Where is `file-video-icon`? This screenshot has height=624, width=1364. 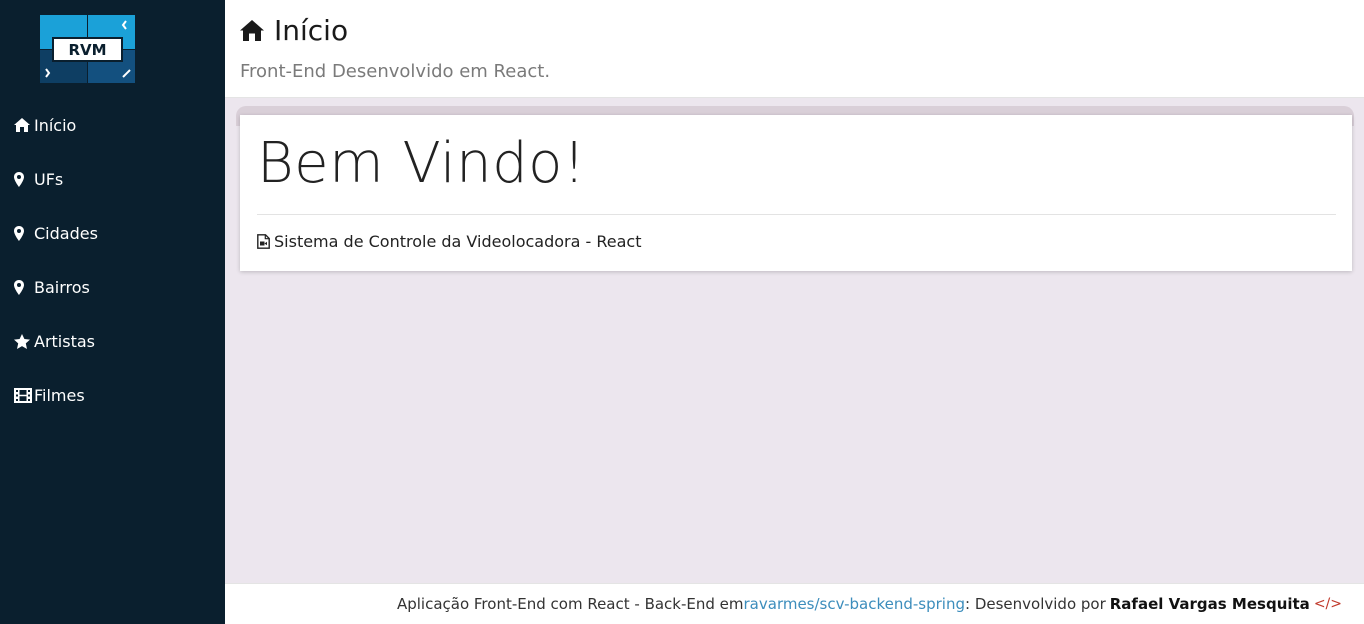
file-video-icon is located at coordinates (263, 241).